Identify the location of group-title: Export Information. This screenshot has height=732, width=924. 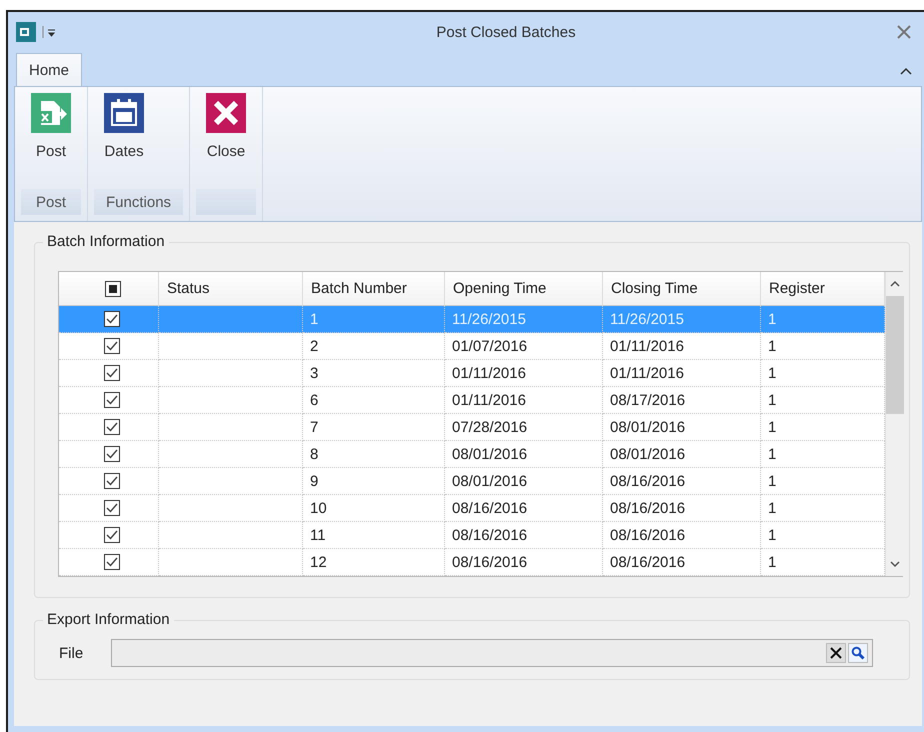
(108, 619).